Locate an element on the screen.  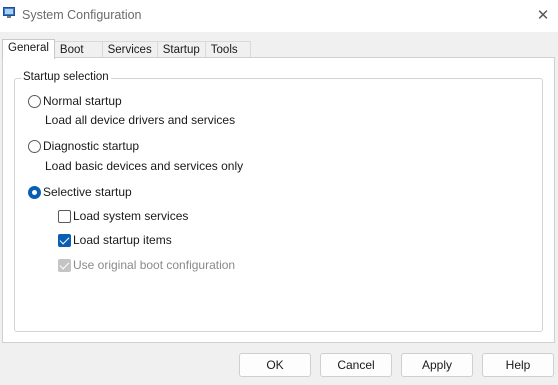
use-original-boot-configuration-checkbox: Use original boot configuration is located at coordinates (146, 265).